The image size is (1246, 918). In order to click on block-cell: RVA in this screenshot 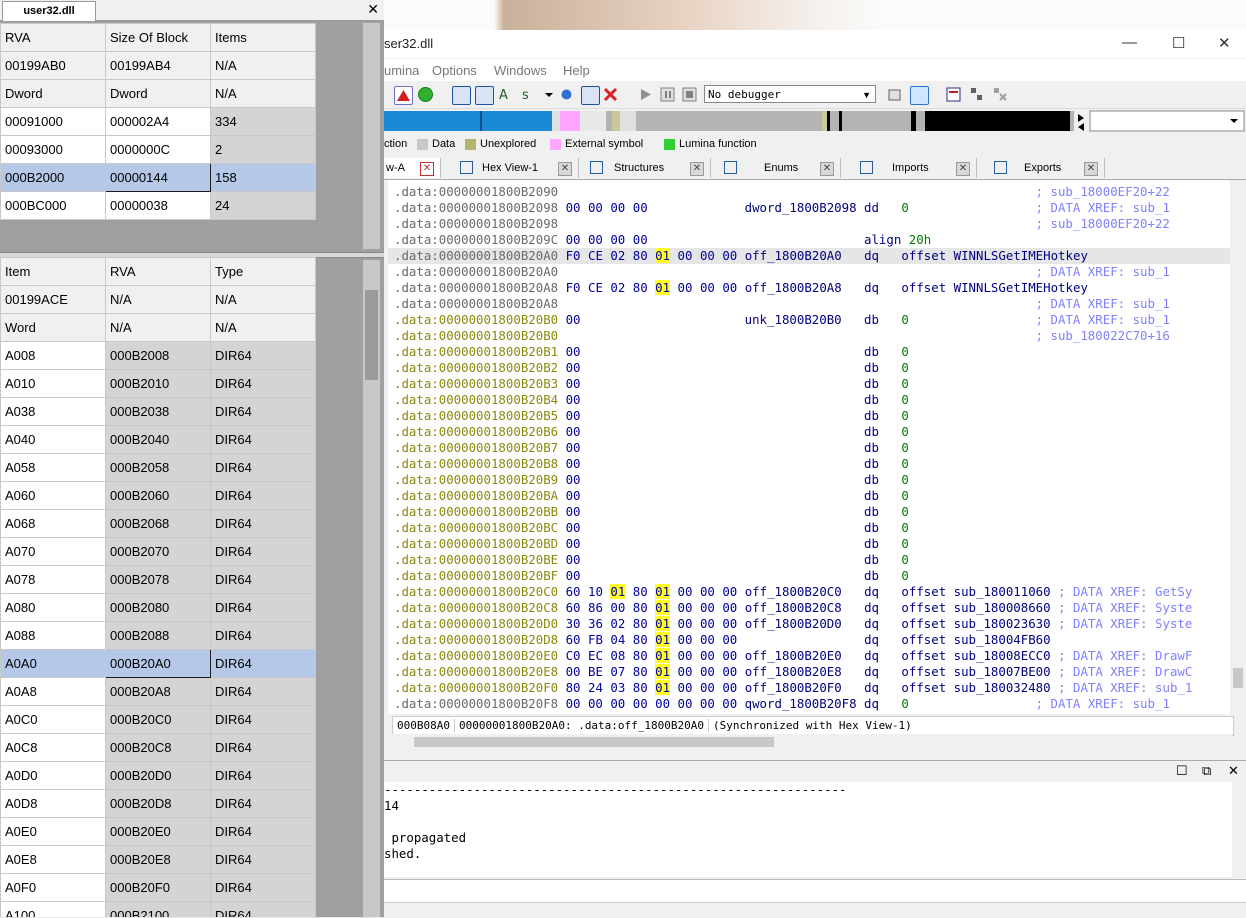, I will do `click(53, 37)`.